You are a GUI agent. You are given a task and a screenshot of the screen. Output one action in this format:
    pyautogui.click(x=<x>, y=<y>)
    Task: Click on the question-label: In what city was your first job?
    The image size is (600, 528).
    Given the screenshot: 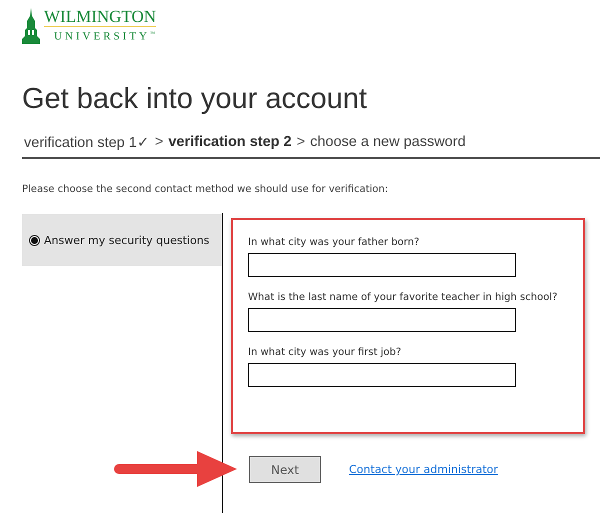 What is the action you would take?
    pyautogui.click(x=325, y=352)
    